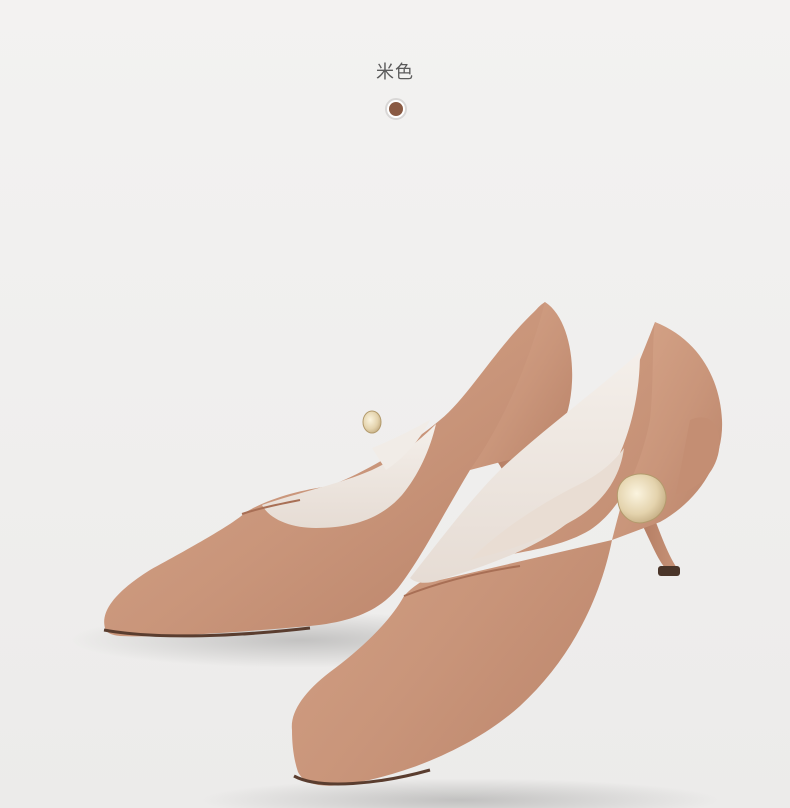 This screenshot has height=808, width=790. What do you see at coordinates (641, 498) in the screenshot?
I see `front-shoe-gold-ornament` at bounding box center [641, 498].